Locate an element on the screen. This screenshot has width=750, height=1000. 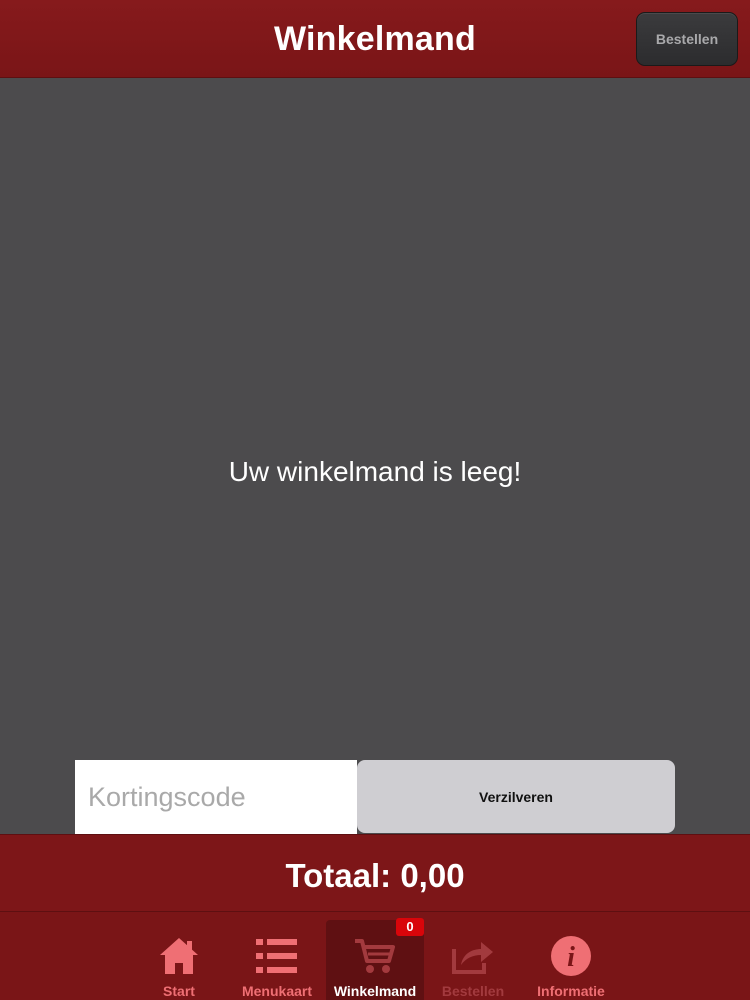
redeem-button: Verzilveren is located at coordinates (516, 796).